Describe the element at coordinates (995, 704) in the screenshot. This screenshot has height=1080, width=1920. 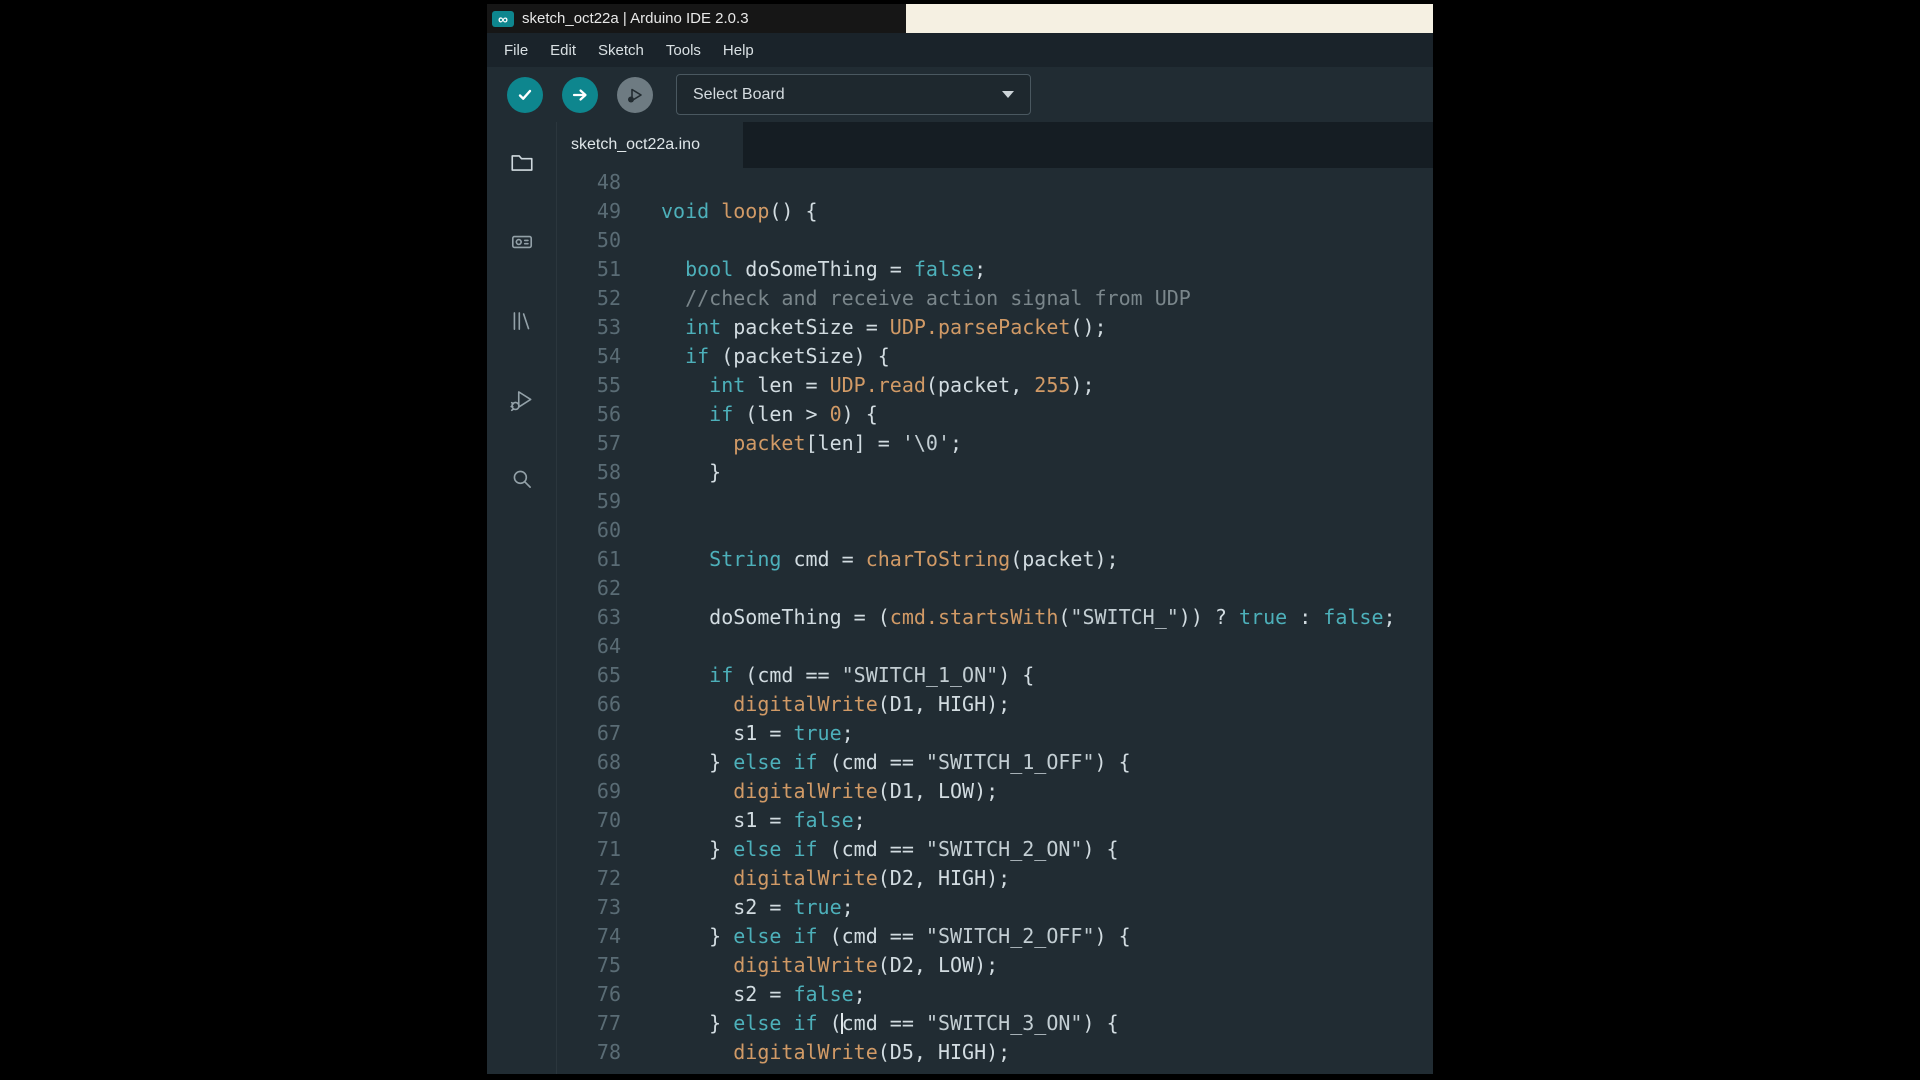
I see `code-line: 66 digitalWrite(D1, HIGH);` at that location.